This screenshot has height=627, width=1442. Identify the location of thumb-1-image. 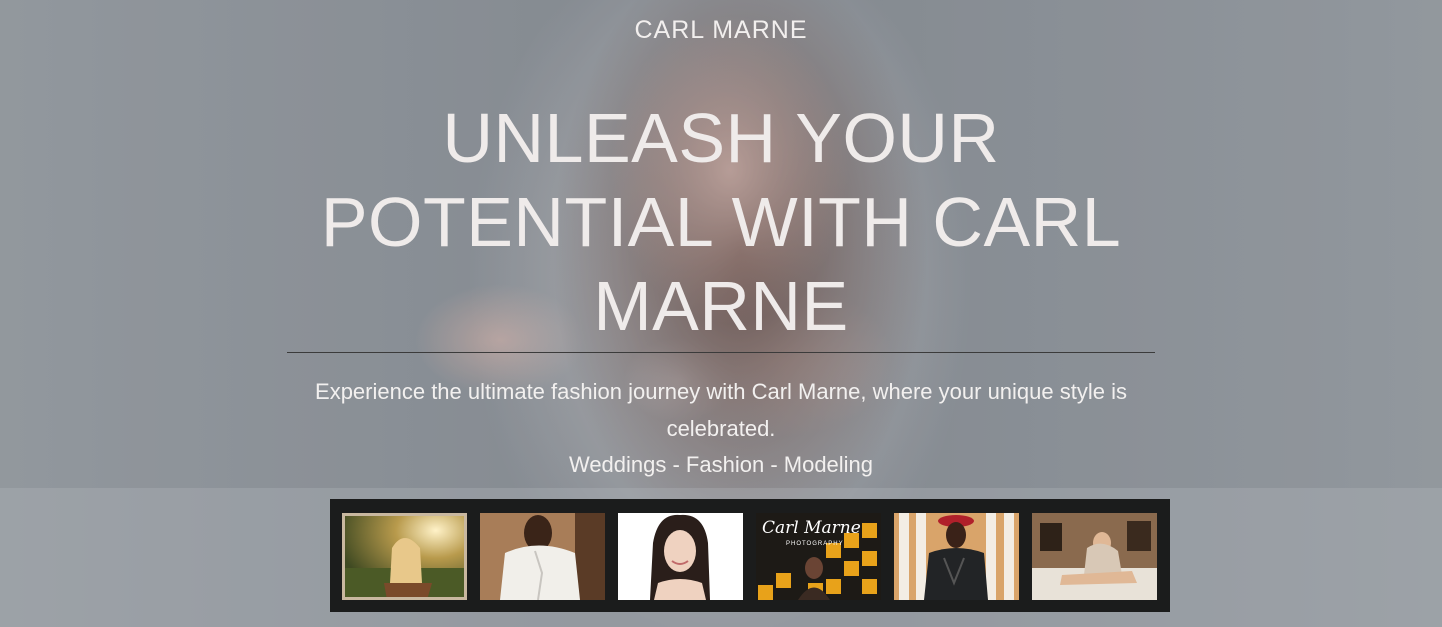
(404, 556).